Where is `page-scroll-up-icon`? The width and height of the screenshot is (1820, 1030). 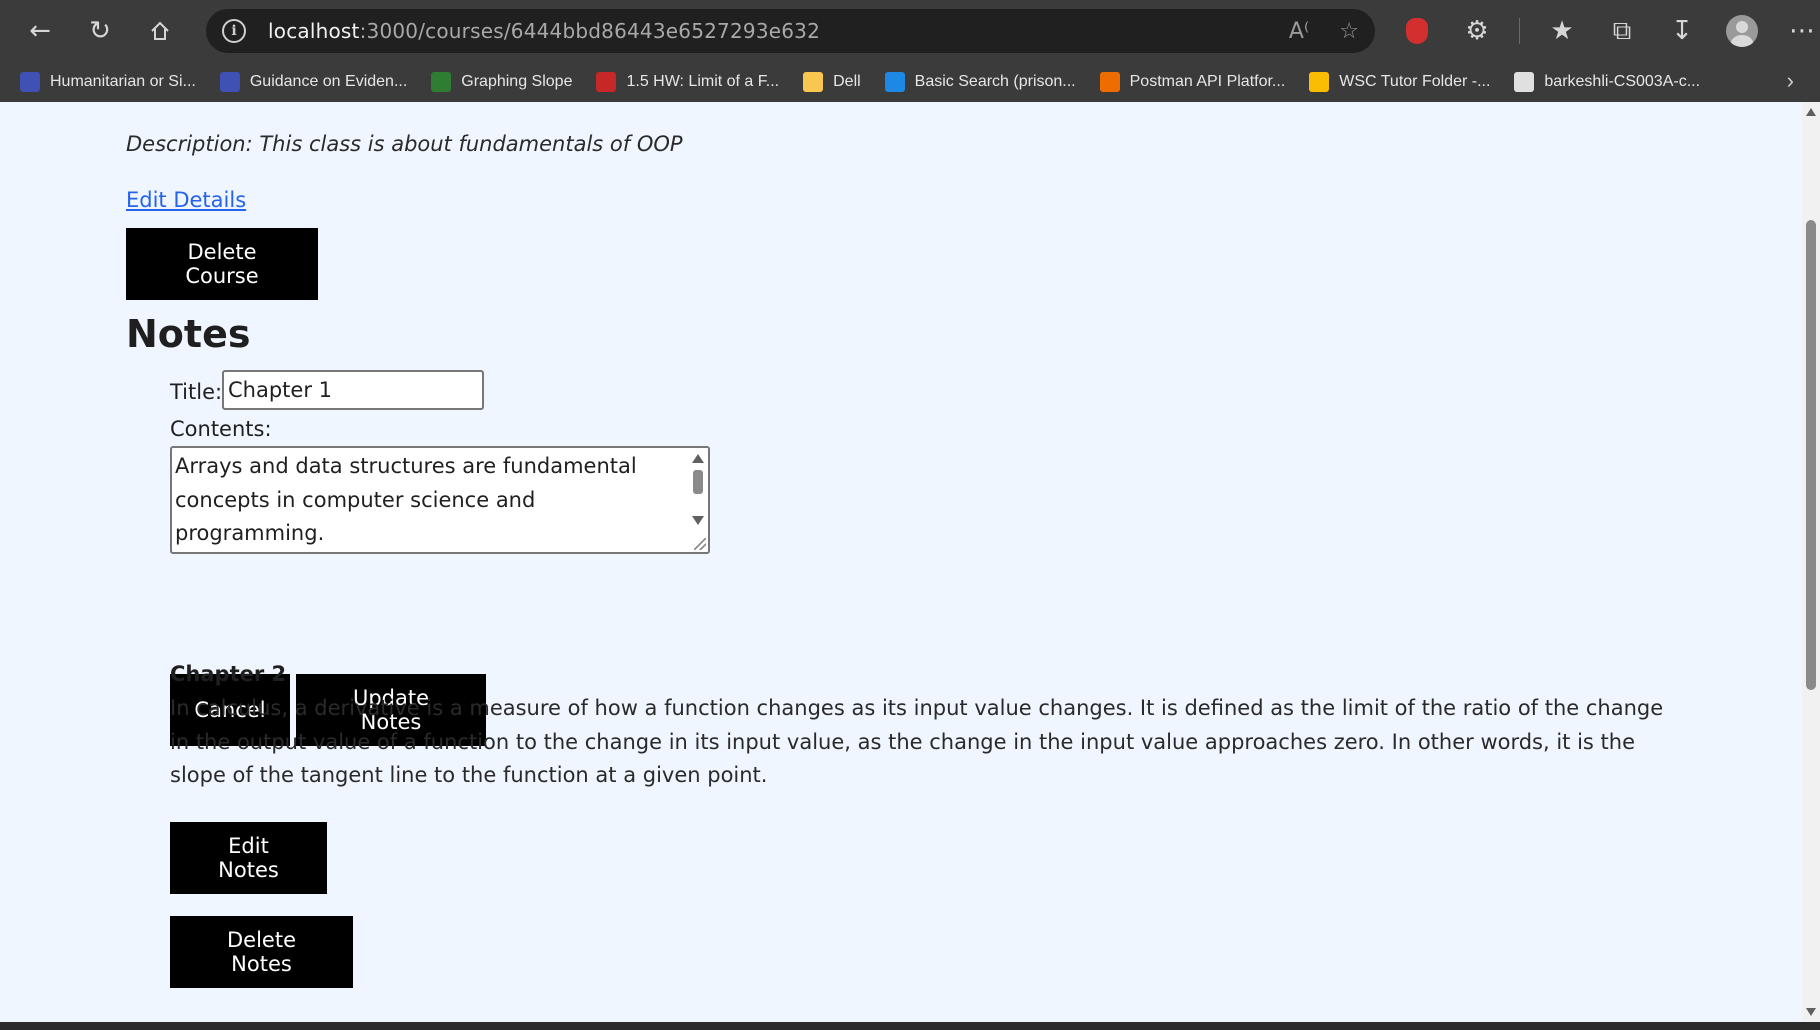 page-scroll-up-icon is located at coordinates (1811, 112).